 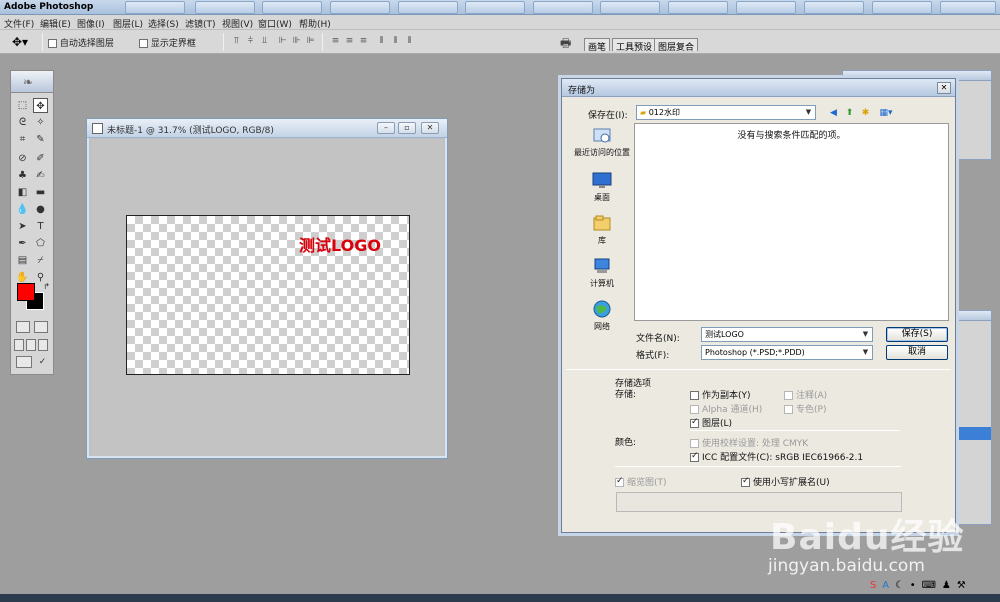 What do you see at coordinates (363, 41) in the screenshot?
I see `distribute-bottom-icon: ≡` at bounding box center [363, 41].